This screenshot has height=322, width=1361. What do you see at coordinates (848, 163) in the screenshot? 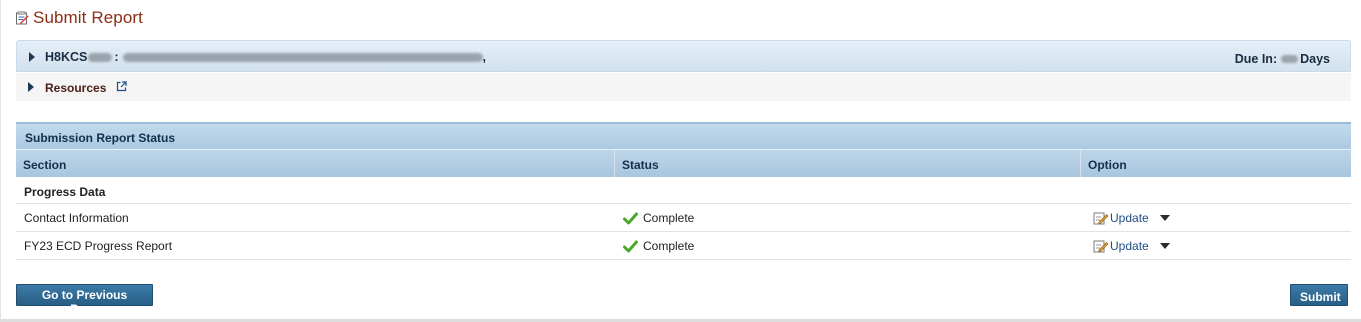
I see `column-header-status: Status` at bounding box center [848, 163].